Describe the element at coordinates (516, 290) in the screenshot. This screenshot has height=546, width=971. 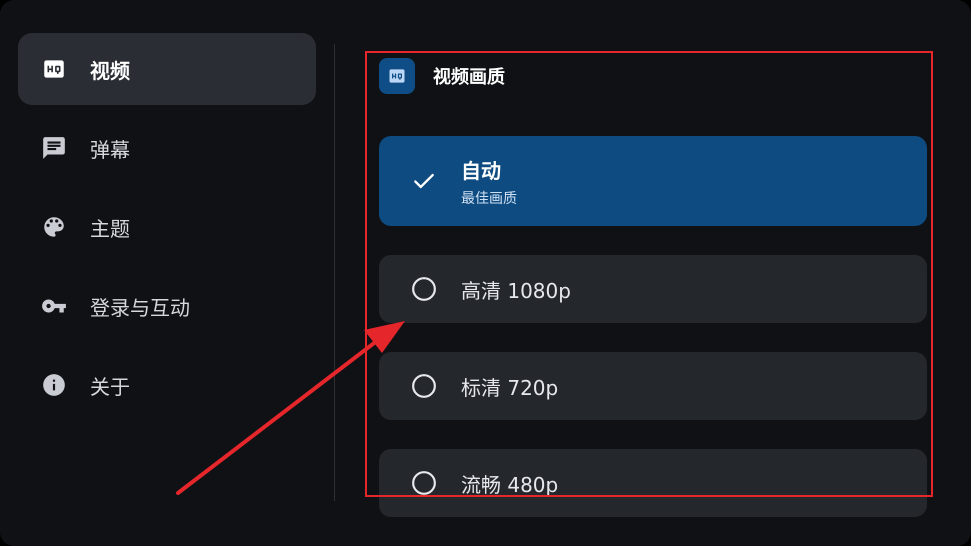
I see `option-label: 高清 1080p` at that location.